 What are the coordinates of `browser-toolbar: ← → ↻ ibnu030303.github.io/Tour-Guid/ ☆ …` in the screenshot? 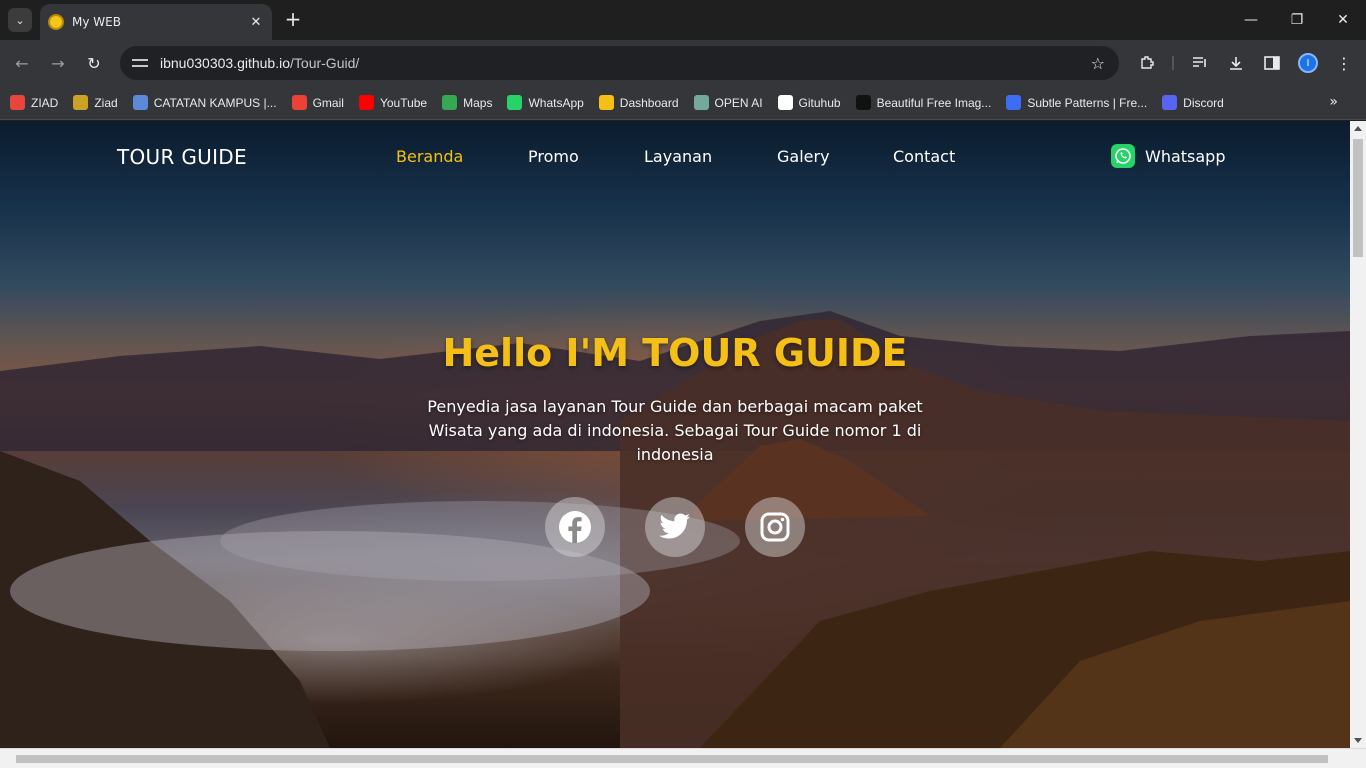 It's located at (683, 63).